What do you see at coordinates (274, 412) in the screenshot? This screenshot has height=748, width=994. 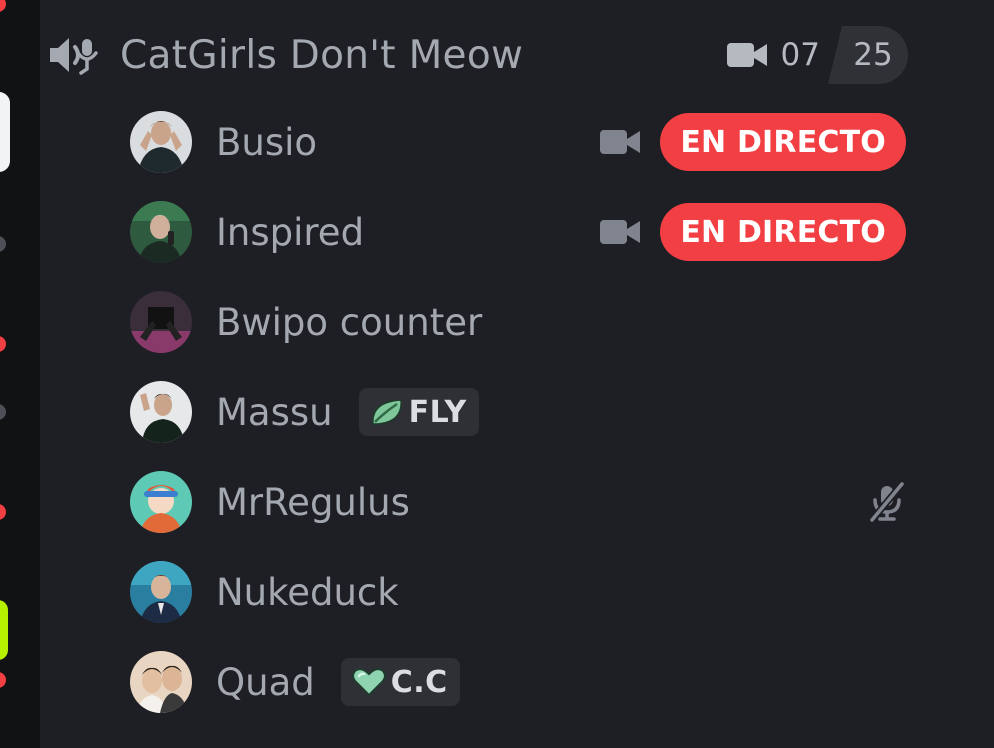 I see `member-name: Massu` at bounding box center [274, 412].